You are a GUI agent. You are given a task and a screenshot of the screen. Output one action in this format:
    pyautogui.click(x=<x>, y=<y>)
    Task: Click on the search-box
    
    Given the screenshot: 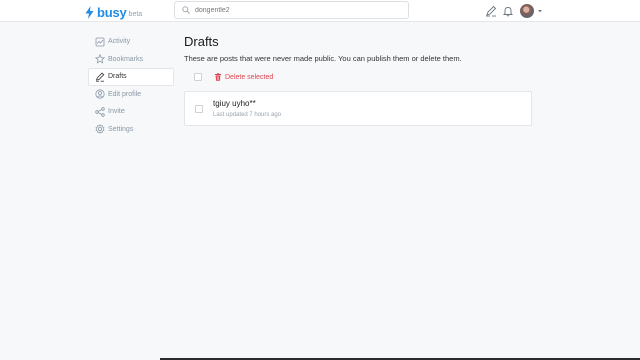 What is the action you would take?
    pyautogui.click(x=291, y=10)
    